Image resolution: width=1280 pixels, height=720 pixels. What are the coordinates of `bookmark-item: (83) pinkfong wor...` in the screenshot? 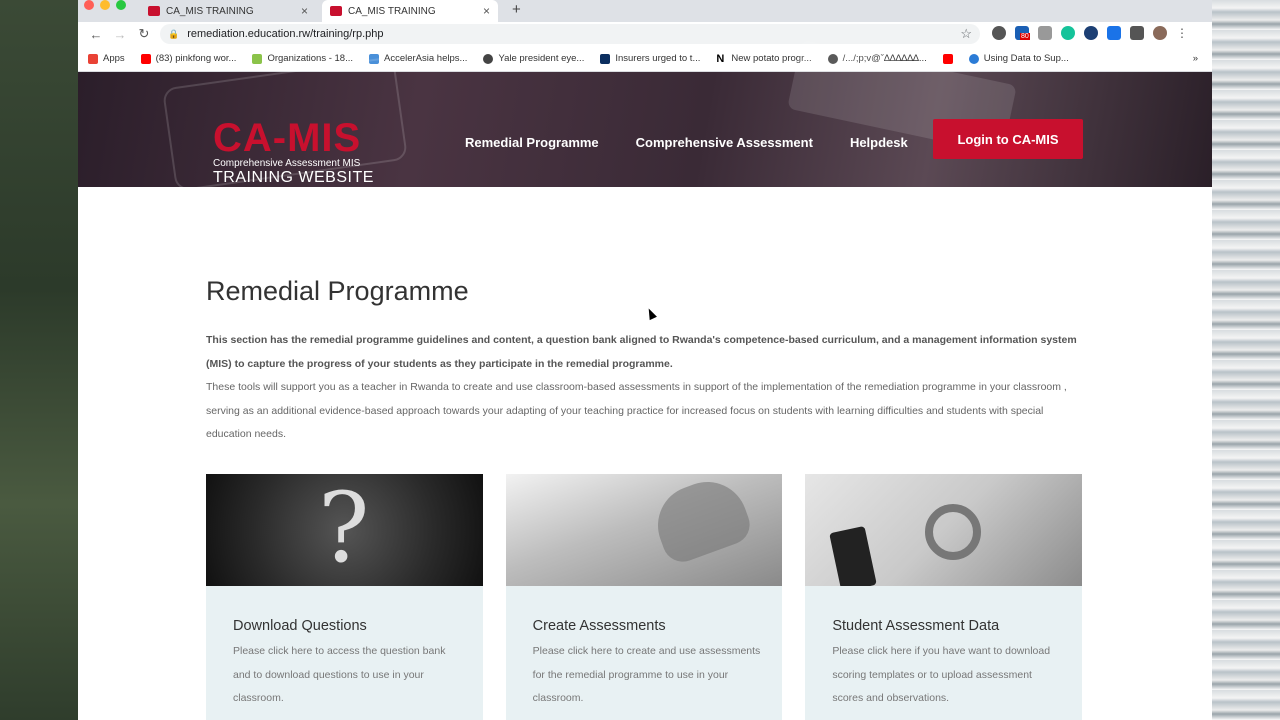 It's located at (188, 58).